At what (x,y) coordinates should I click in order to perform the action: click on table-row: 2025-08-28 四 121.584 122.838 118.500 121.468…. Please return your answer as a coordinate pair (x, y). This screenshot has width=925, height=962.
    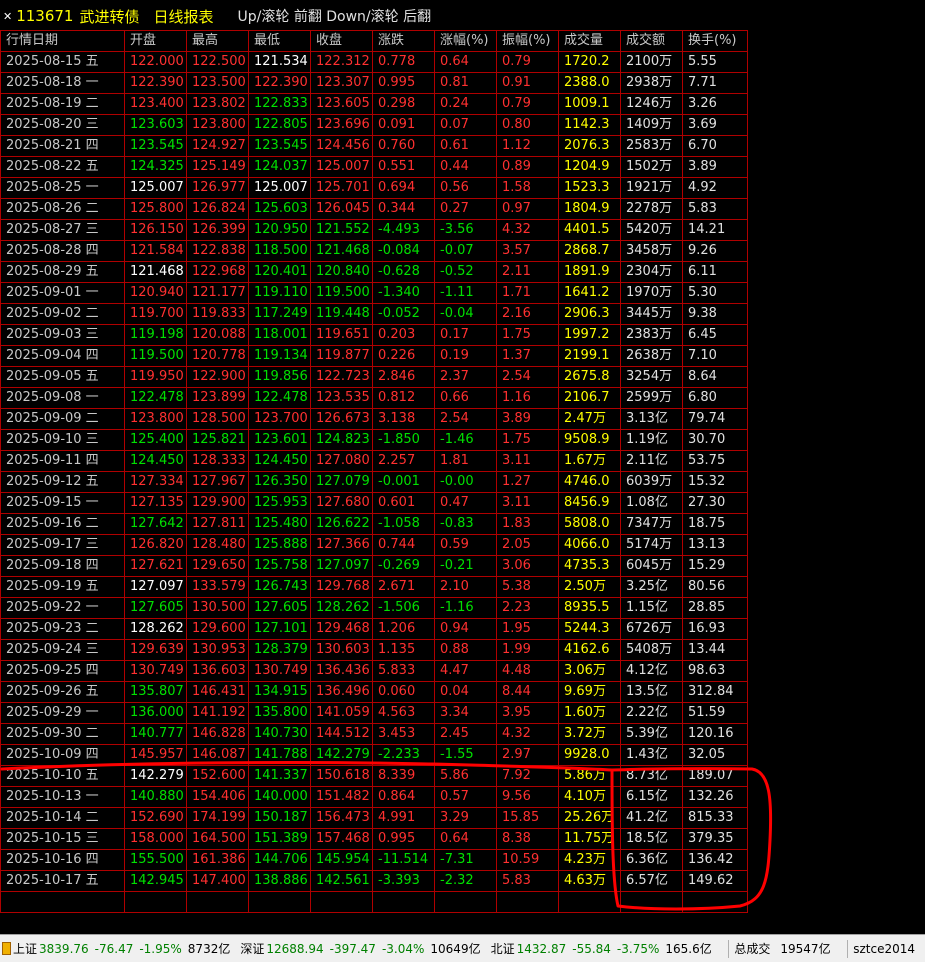
    Looking at the image, I should click on (374, 251).